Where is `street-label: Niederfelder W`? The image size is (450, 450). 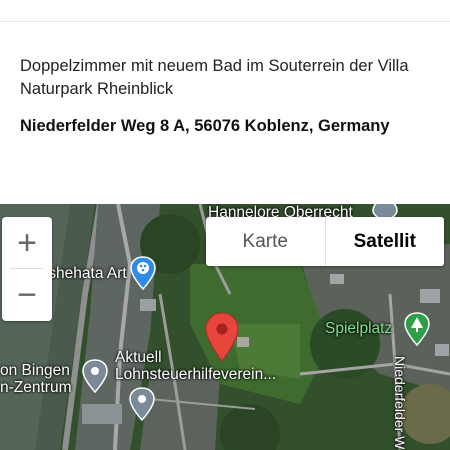
street-label: Niederfelder W is located at coordinates (400, 403).